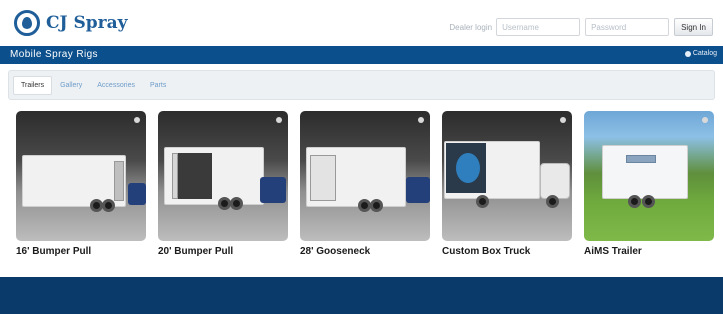 The image size is (723, 314). I want to click on product-card: 20' Bumper Pull, so click(223, 184).